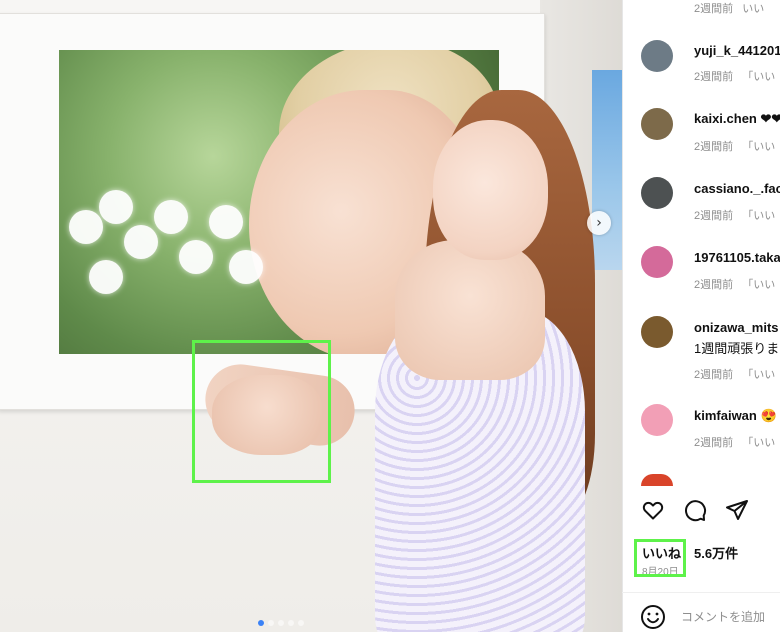  What do you see at coordinates (607, 170) in the screenshot?
I see `adjacent-print` at bounding box center [607, 170].